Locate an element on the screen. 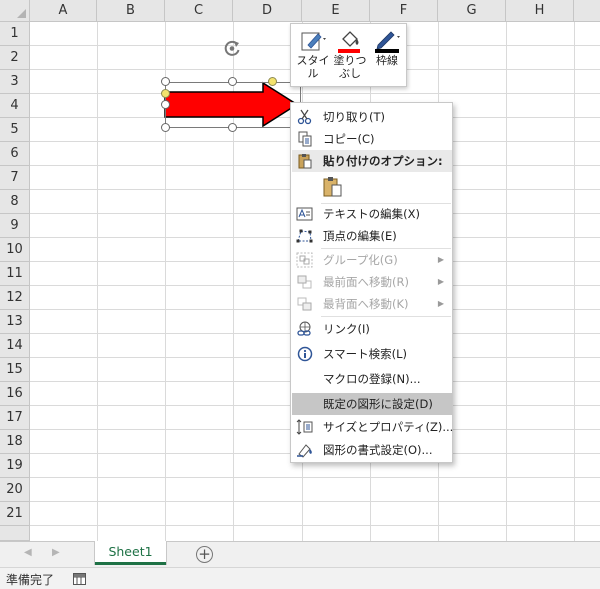  resize-handle-top is located at coordinates (232, 81).